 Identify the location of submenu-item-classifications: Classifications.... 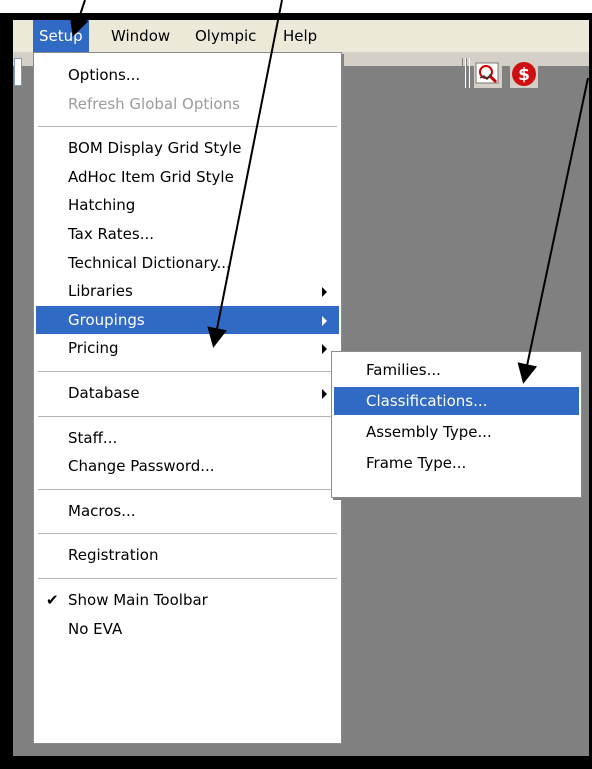
(456, 401).